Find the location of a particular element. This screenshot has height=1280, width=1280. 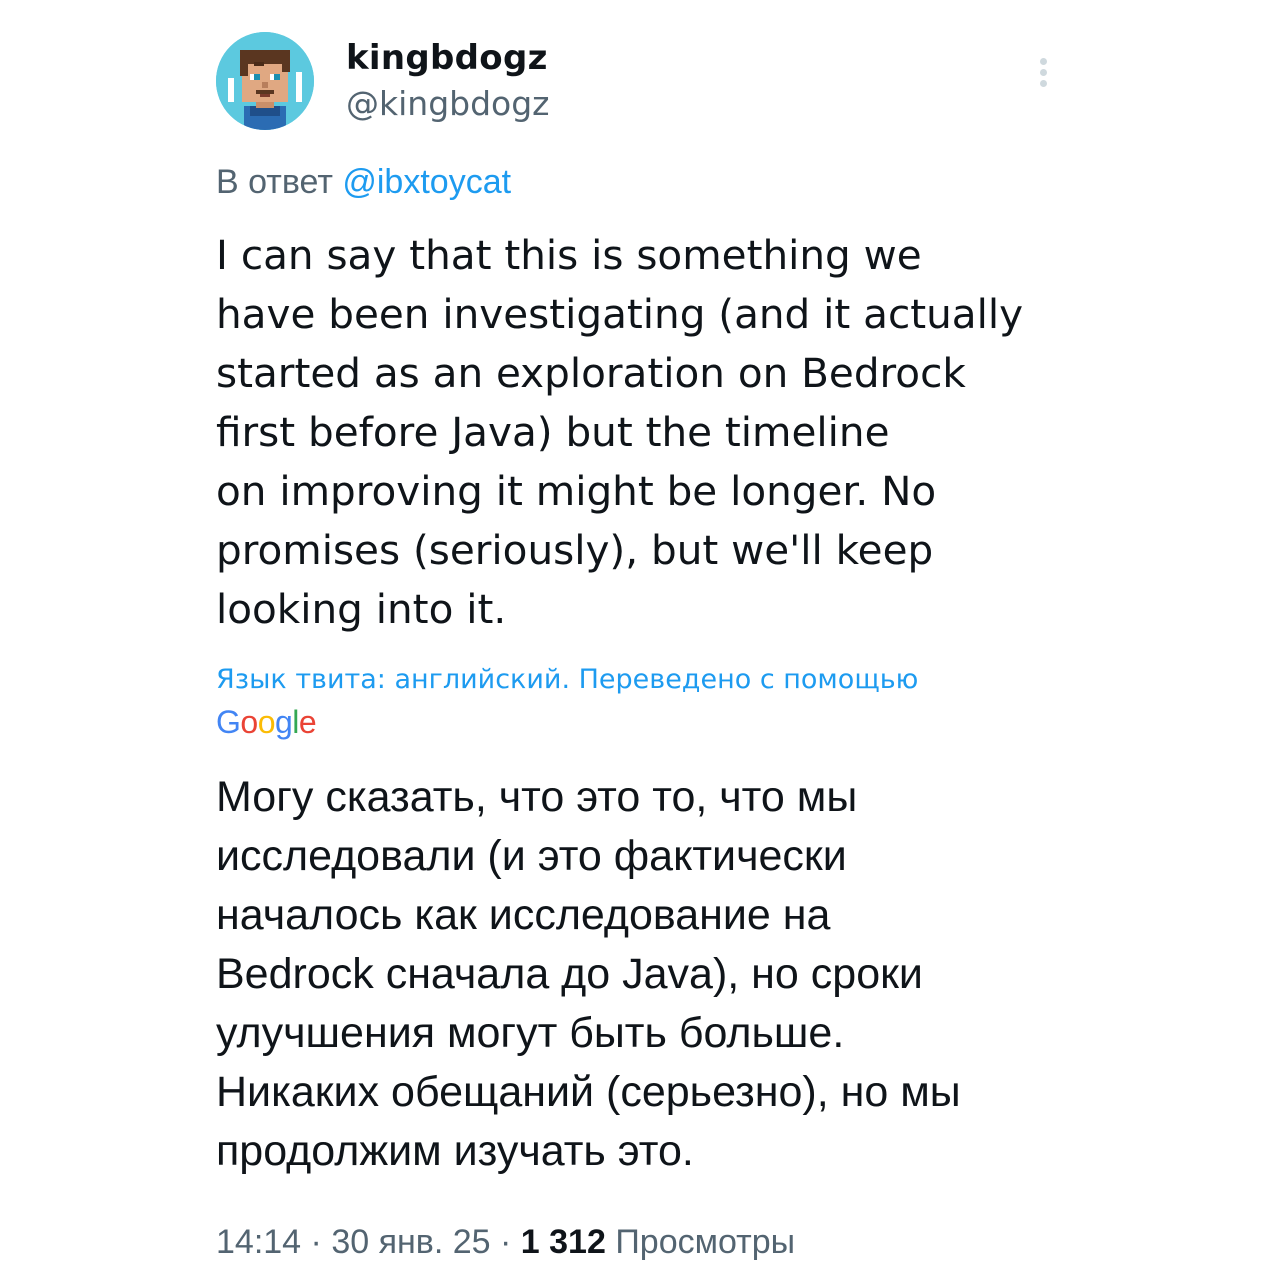

more-options-button is located at coordinates (1044, 72).